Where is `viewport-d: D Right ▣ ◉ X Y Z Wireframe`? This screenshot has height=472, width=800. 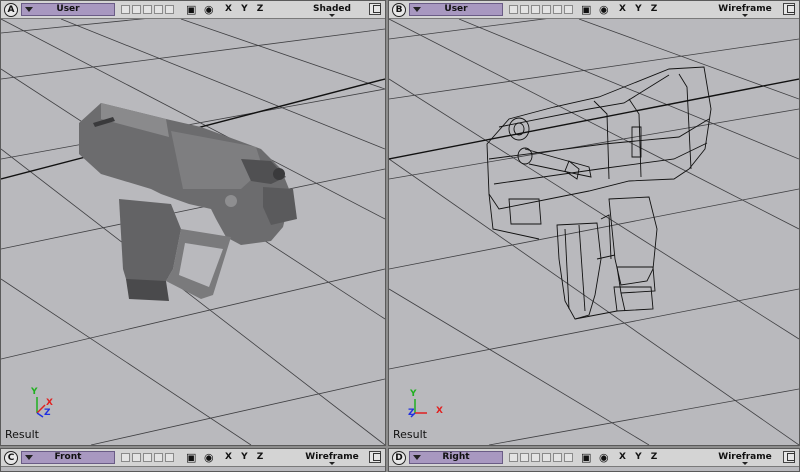
viewport-d: D Right ▣ ◉ X Y Z Wireframe is located at coordinates (594, 460).